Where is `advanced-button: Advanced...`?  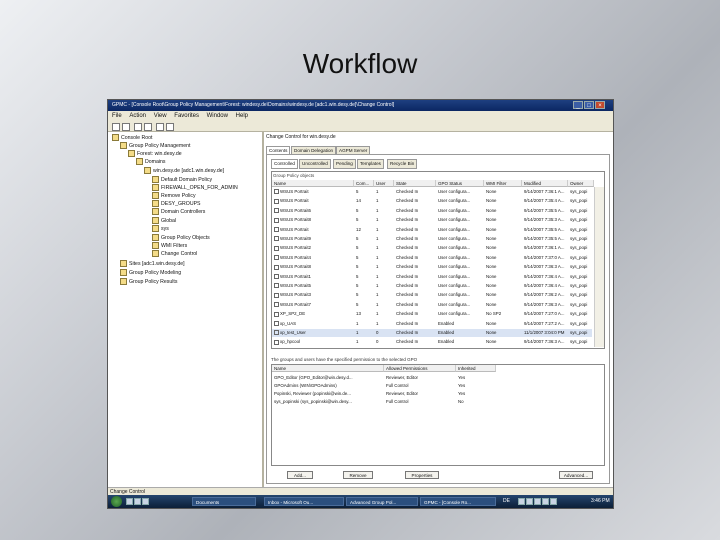
advanced-button: Advanced... is located at coordinates (576, 475).